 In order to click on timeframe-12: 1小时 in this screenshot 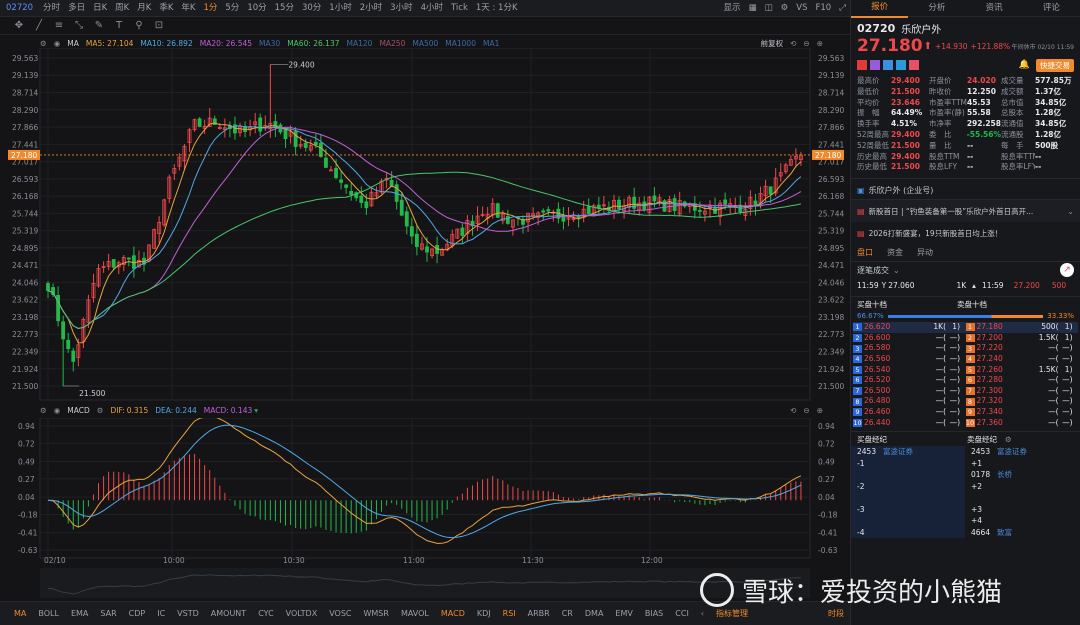, I will do `click(340, 8)`.